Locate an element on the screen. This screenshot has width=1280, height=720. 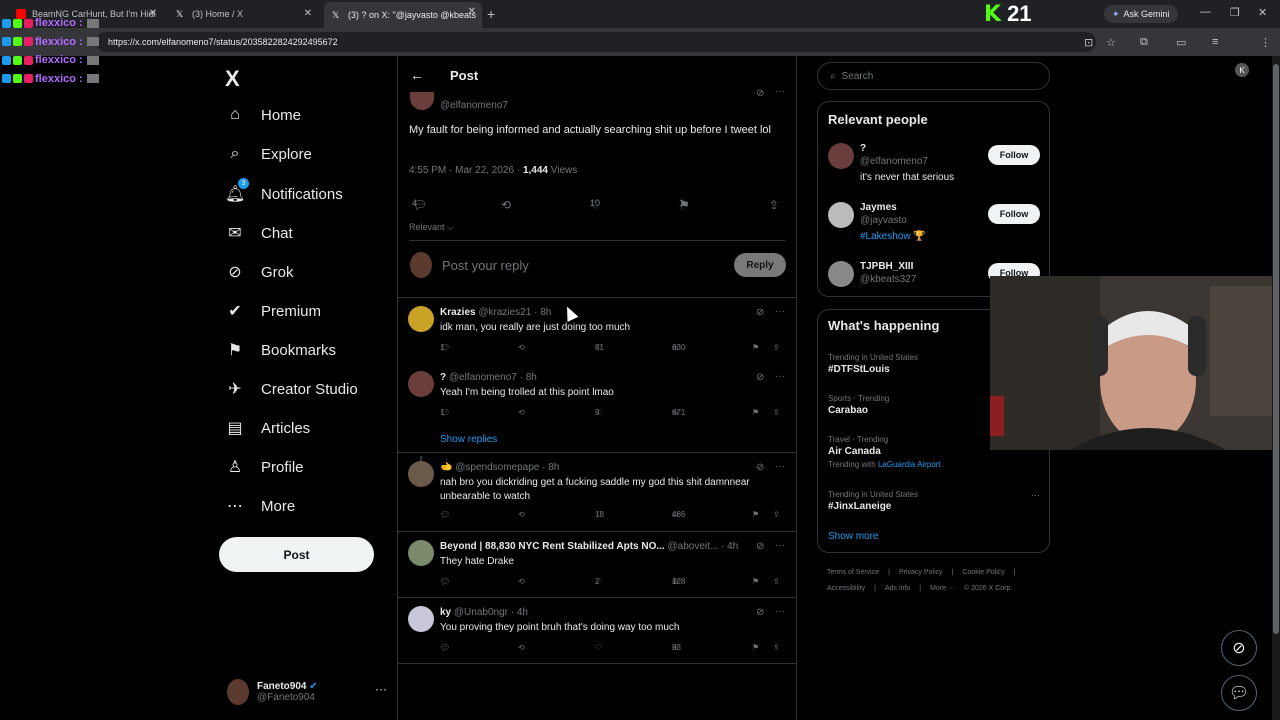
profile-avatar: K is located at coordinates (1242, 70).